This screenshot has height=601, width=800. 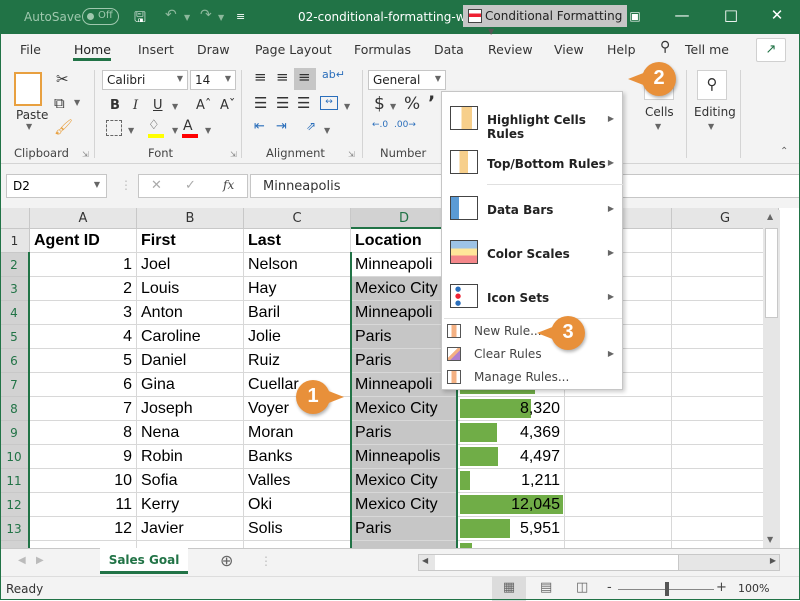 What do you see at coordinates (59, 103) in the screenshot?
I see `copy-icon: ⧉` at bounding box center [59, 103].